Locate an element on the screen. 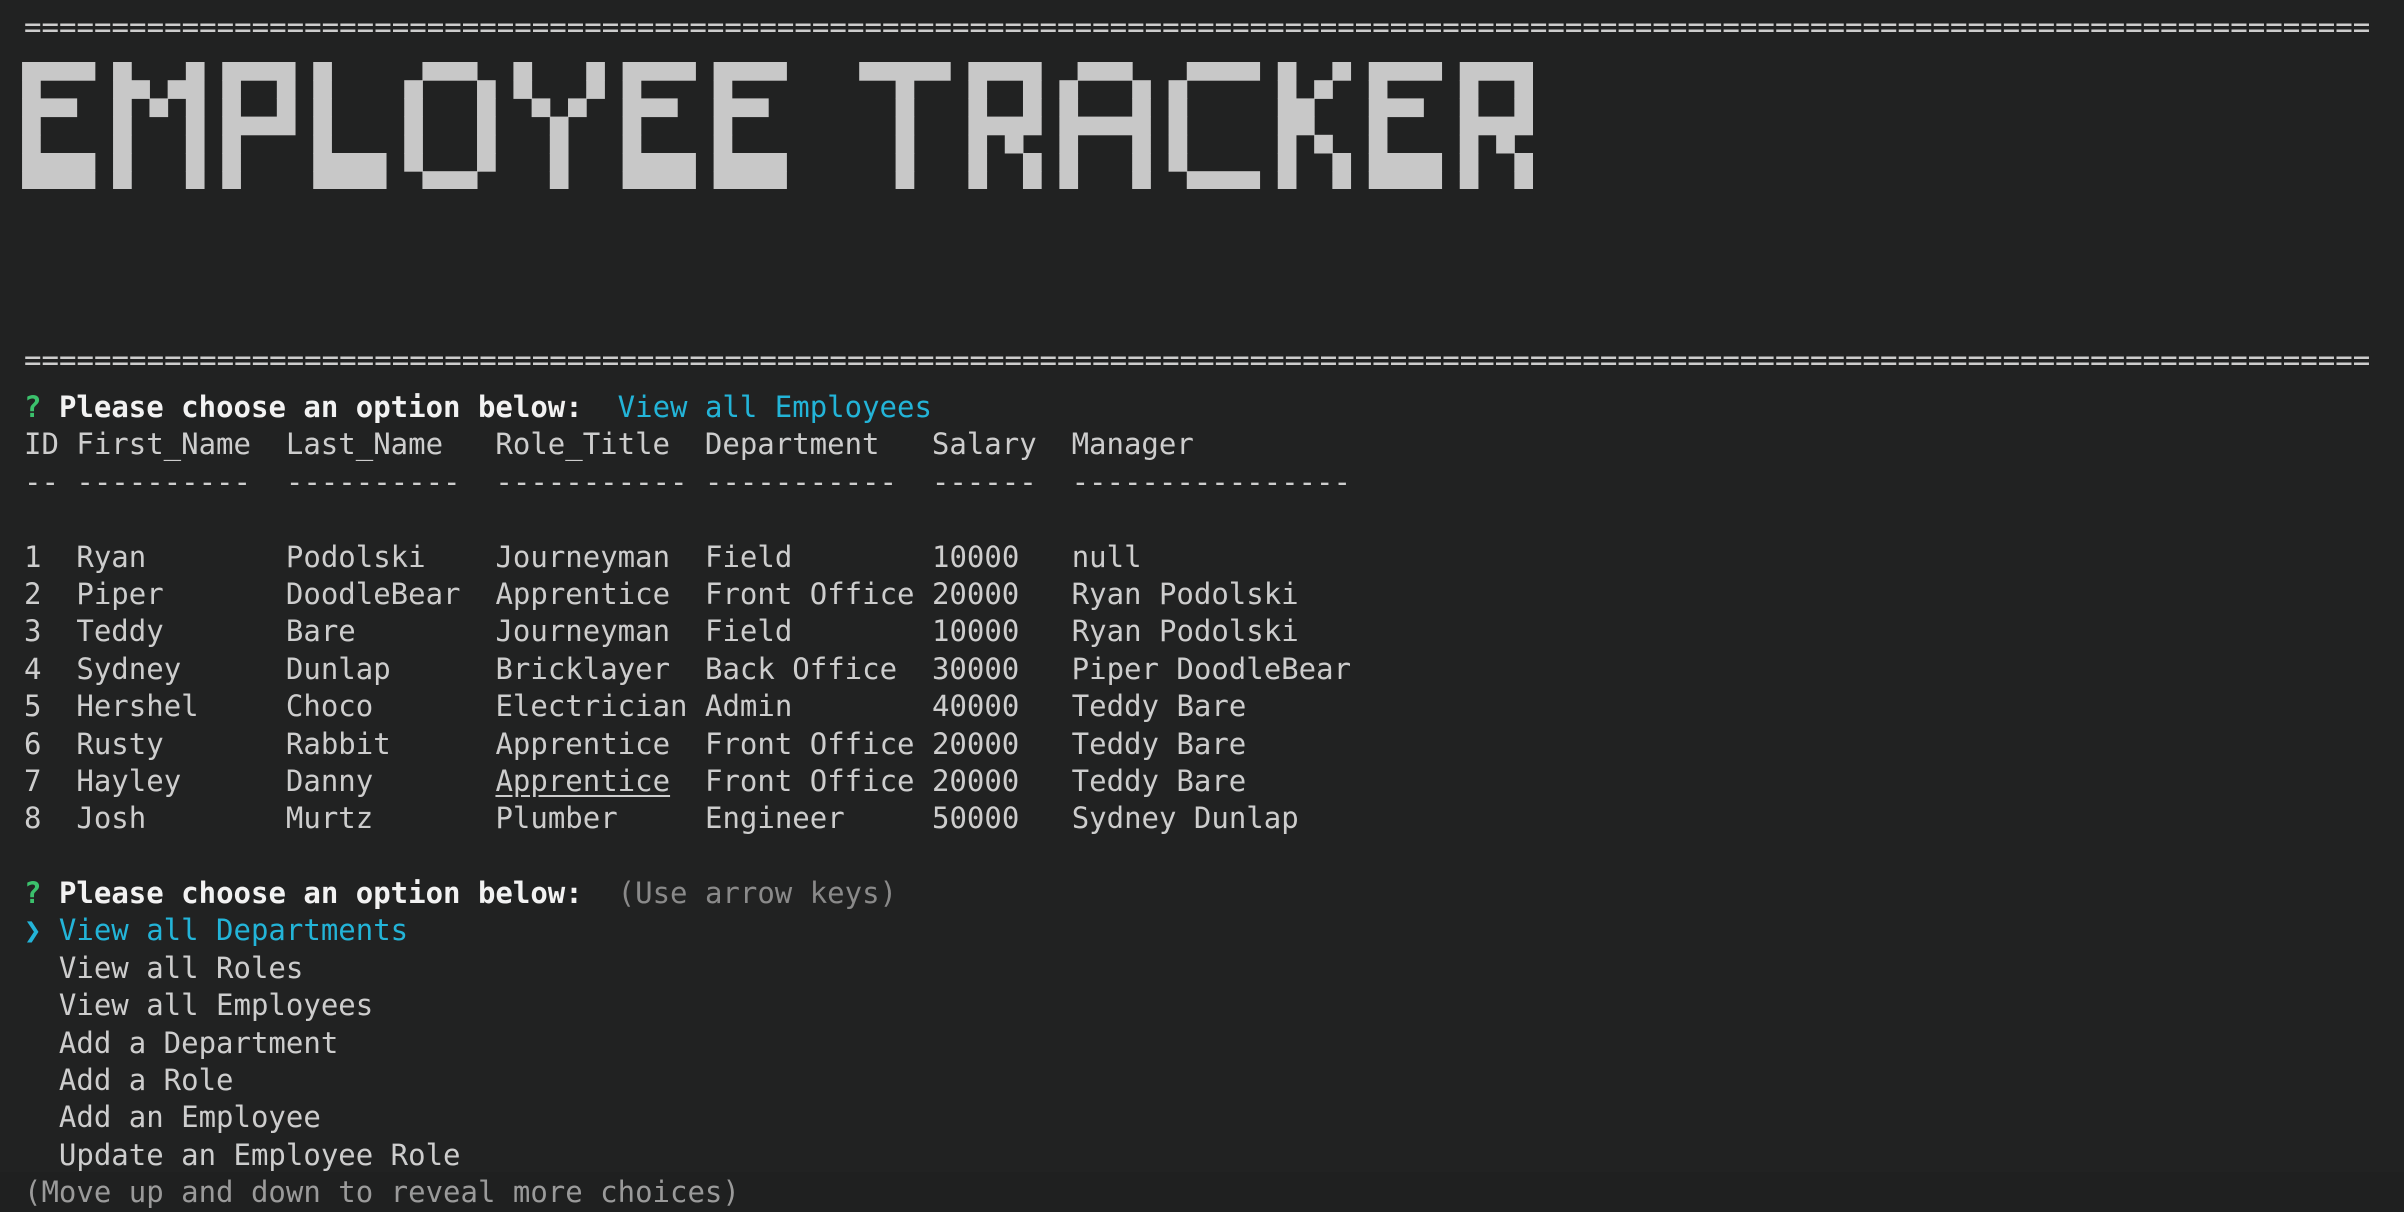  menu-item-label: View all Roles is located at coordinates (181, 967).